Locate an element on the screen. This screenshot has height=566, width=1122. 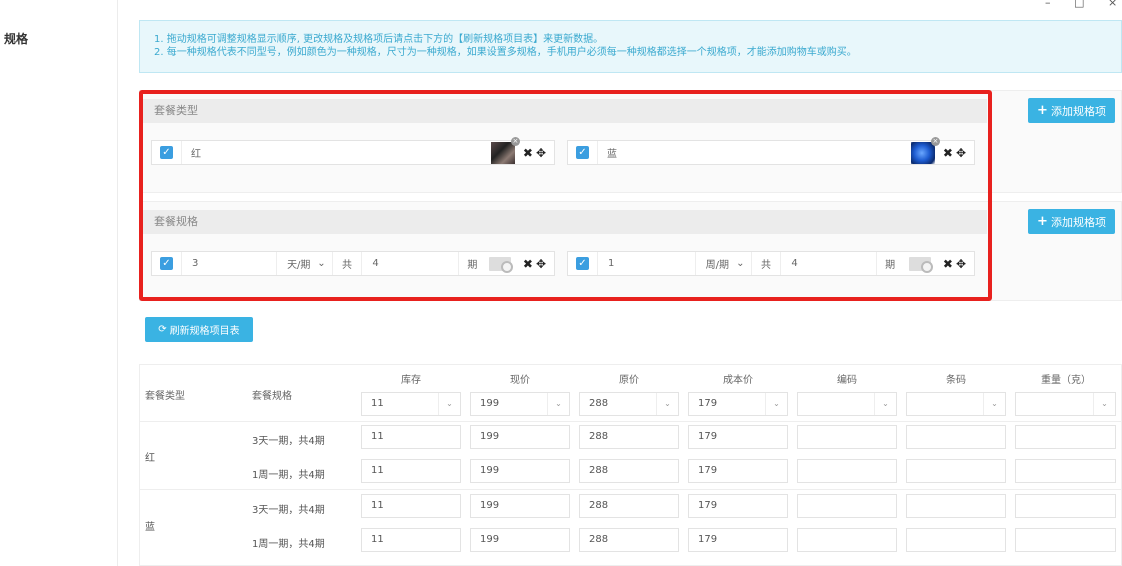
batch-value: 179 is located at coordinates (708, 403).